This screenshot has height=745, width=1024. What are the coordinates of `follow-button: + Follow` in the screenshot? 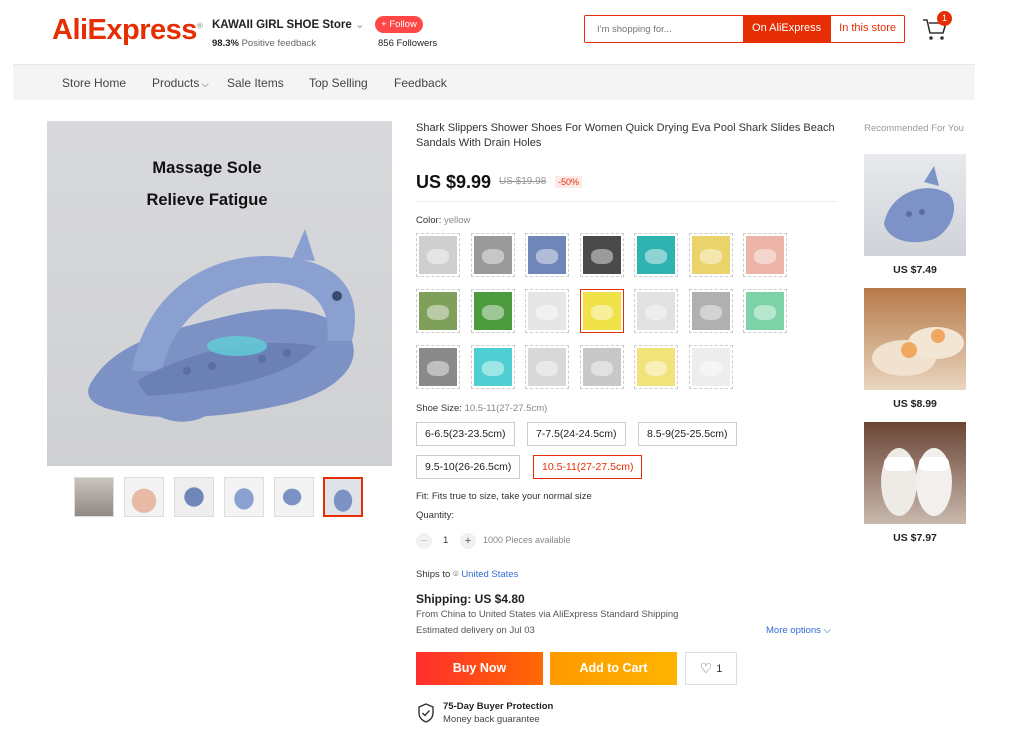 It's located at (399, 24).